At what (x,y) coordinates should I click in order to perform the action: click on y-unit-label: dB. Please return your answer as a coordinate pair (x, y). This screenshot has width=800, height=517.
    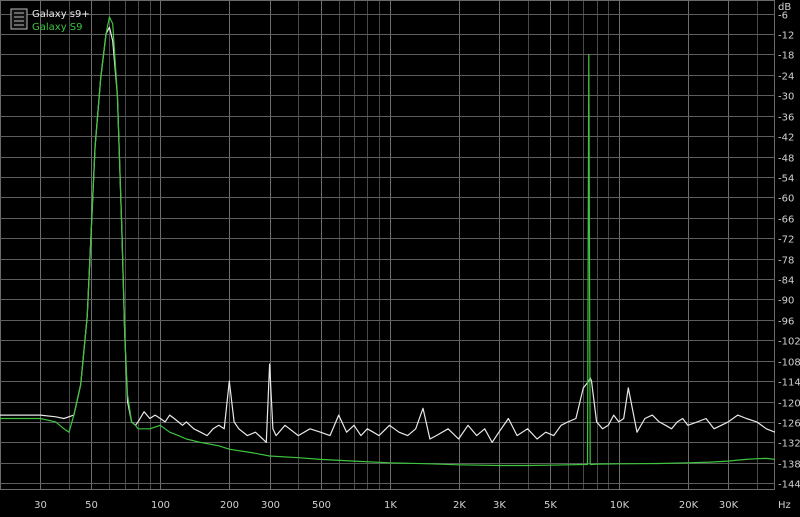
    Looking at the image, I should click on (784, 7).